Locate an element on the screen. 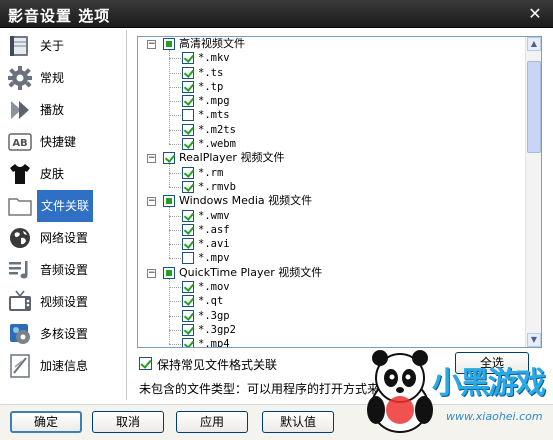  extension-label: *.m2ts is located at coordinates (217, 129).